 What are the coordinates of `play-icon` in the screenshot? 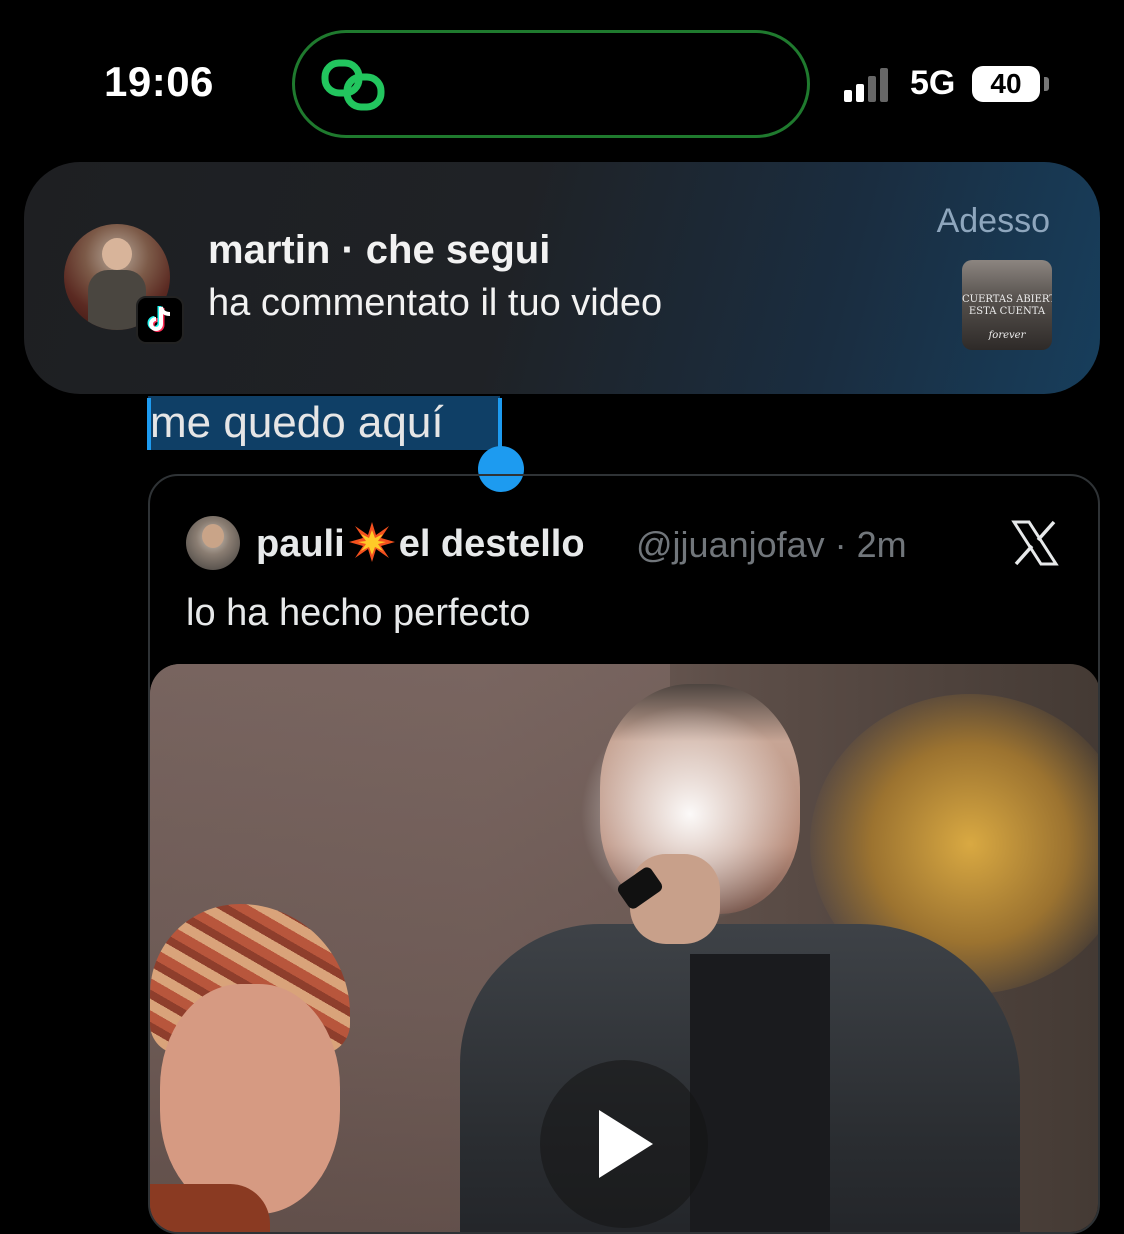 It's located at (626, 1144).